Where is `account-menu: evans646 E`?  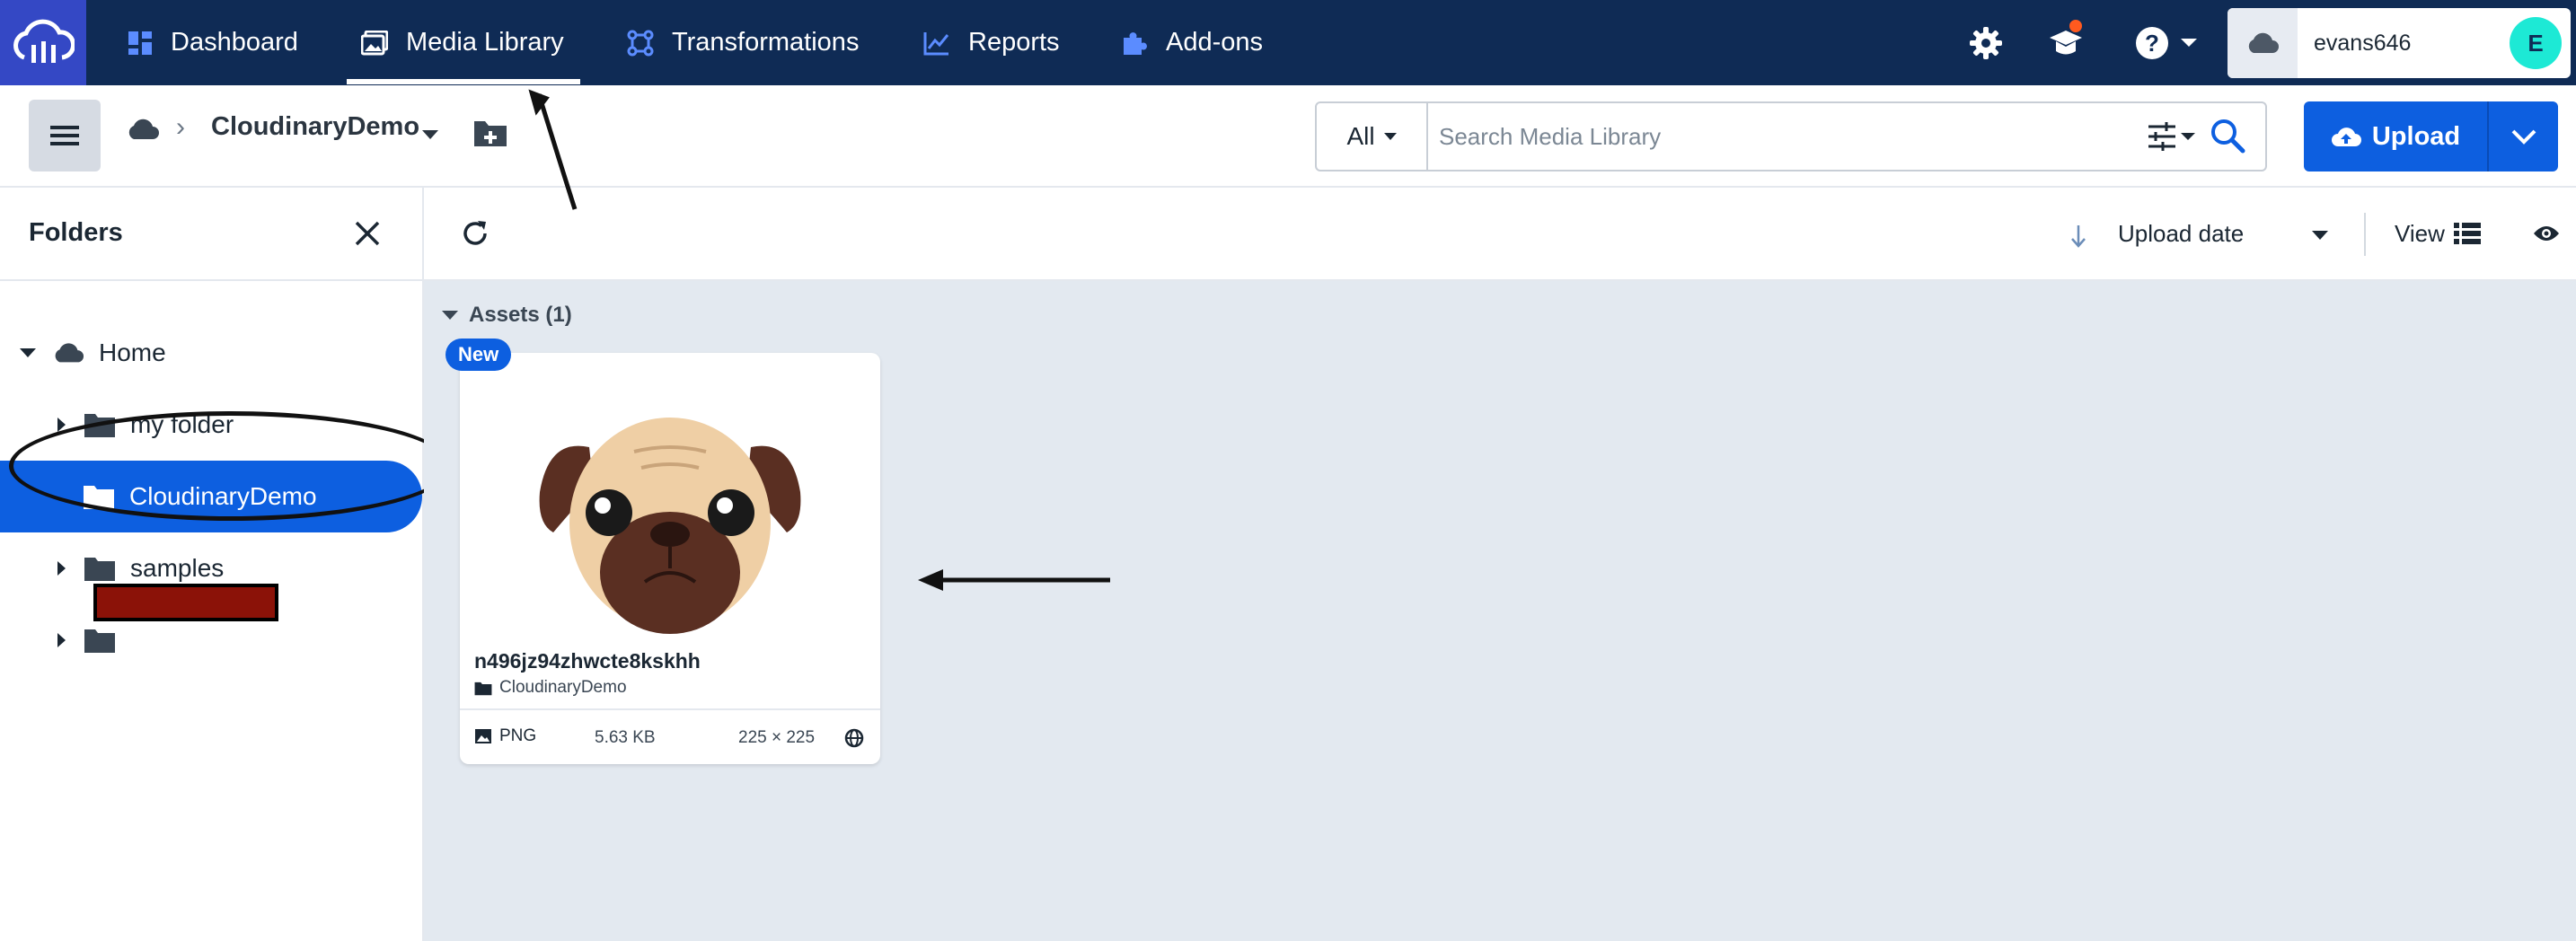 account-menu: evans646 E is located at coordinates (2399, 43).